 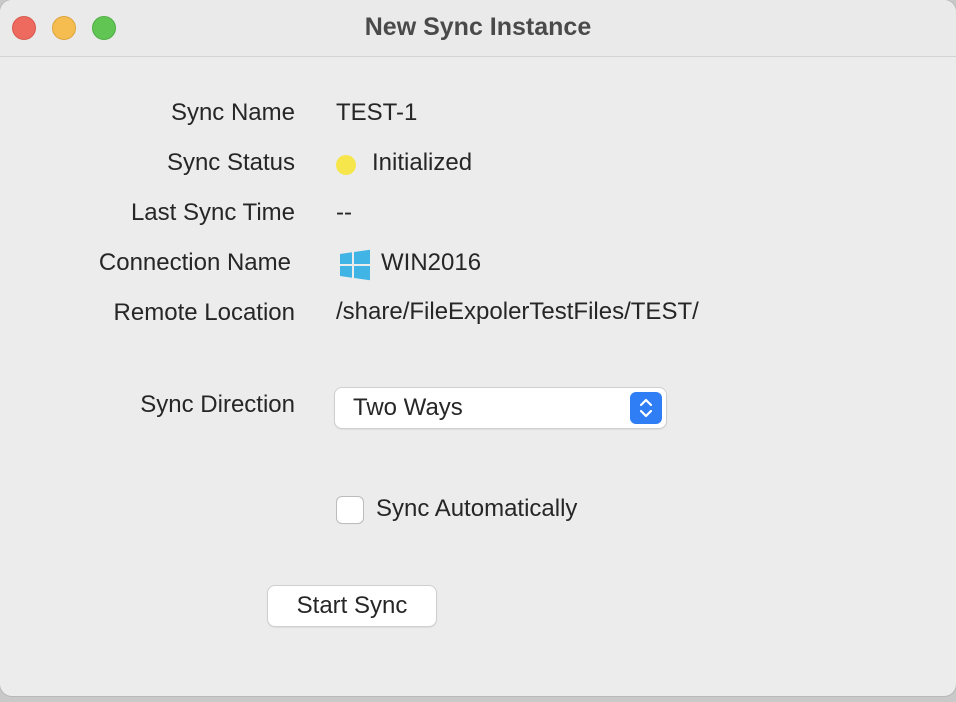 What do you see at coordinates (204, 312) in the screenshot?
I see `remote-location-label: Remote Location` at bounding box center [204, 312].